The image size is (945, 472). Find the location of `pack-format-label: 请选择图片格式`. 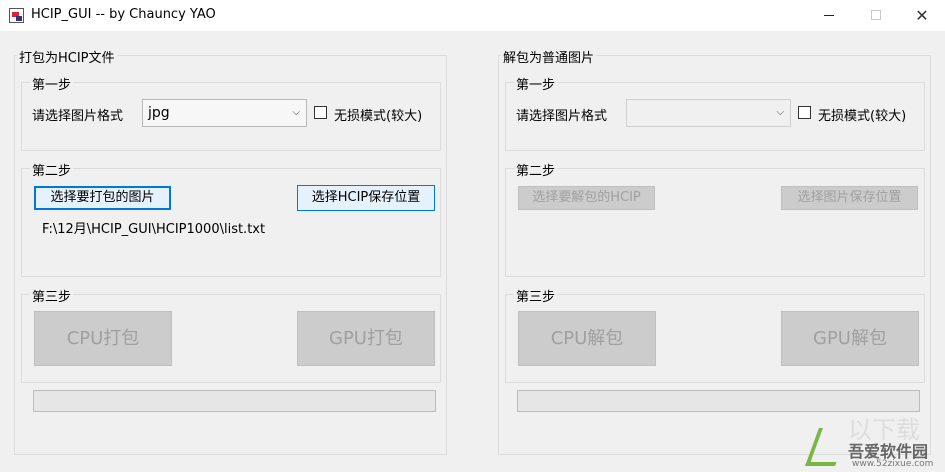

pack-format-label: 请选择图片格式 is located at coordinates (78, 116).